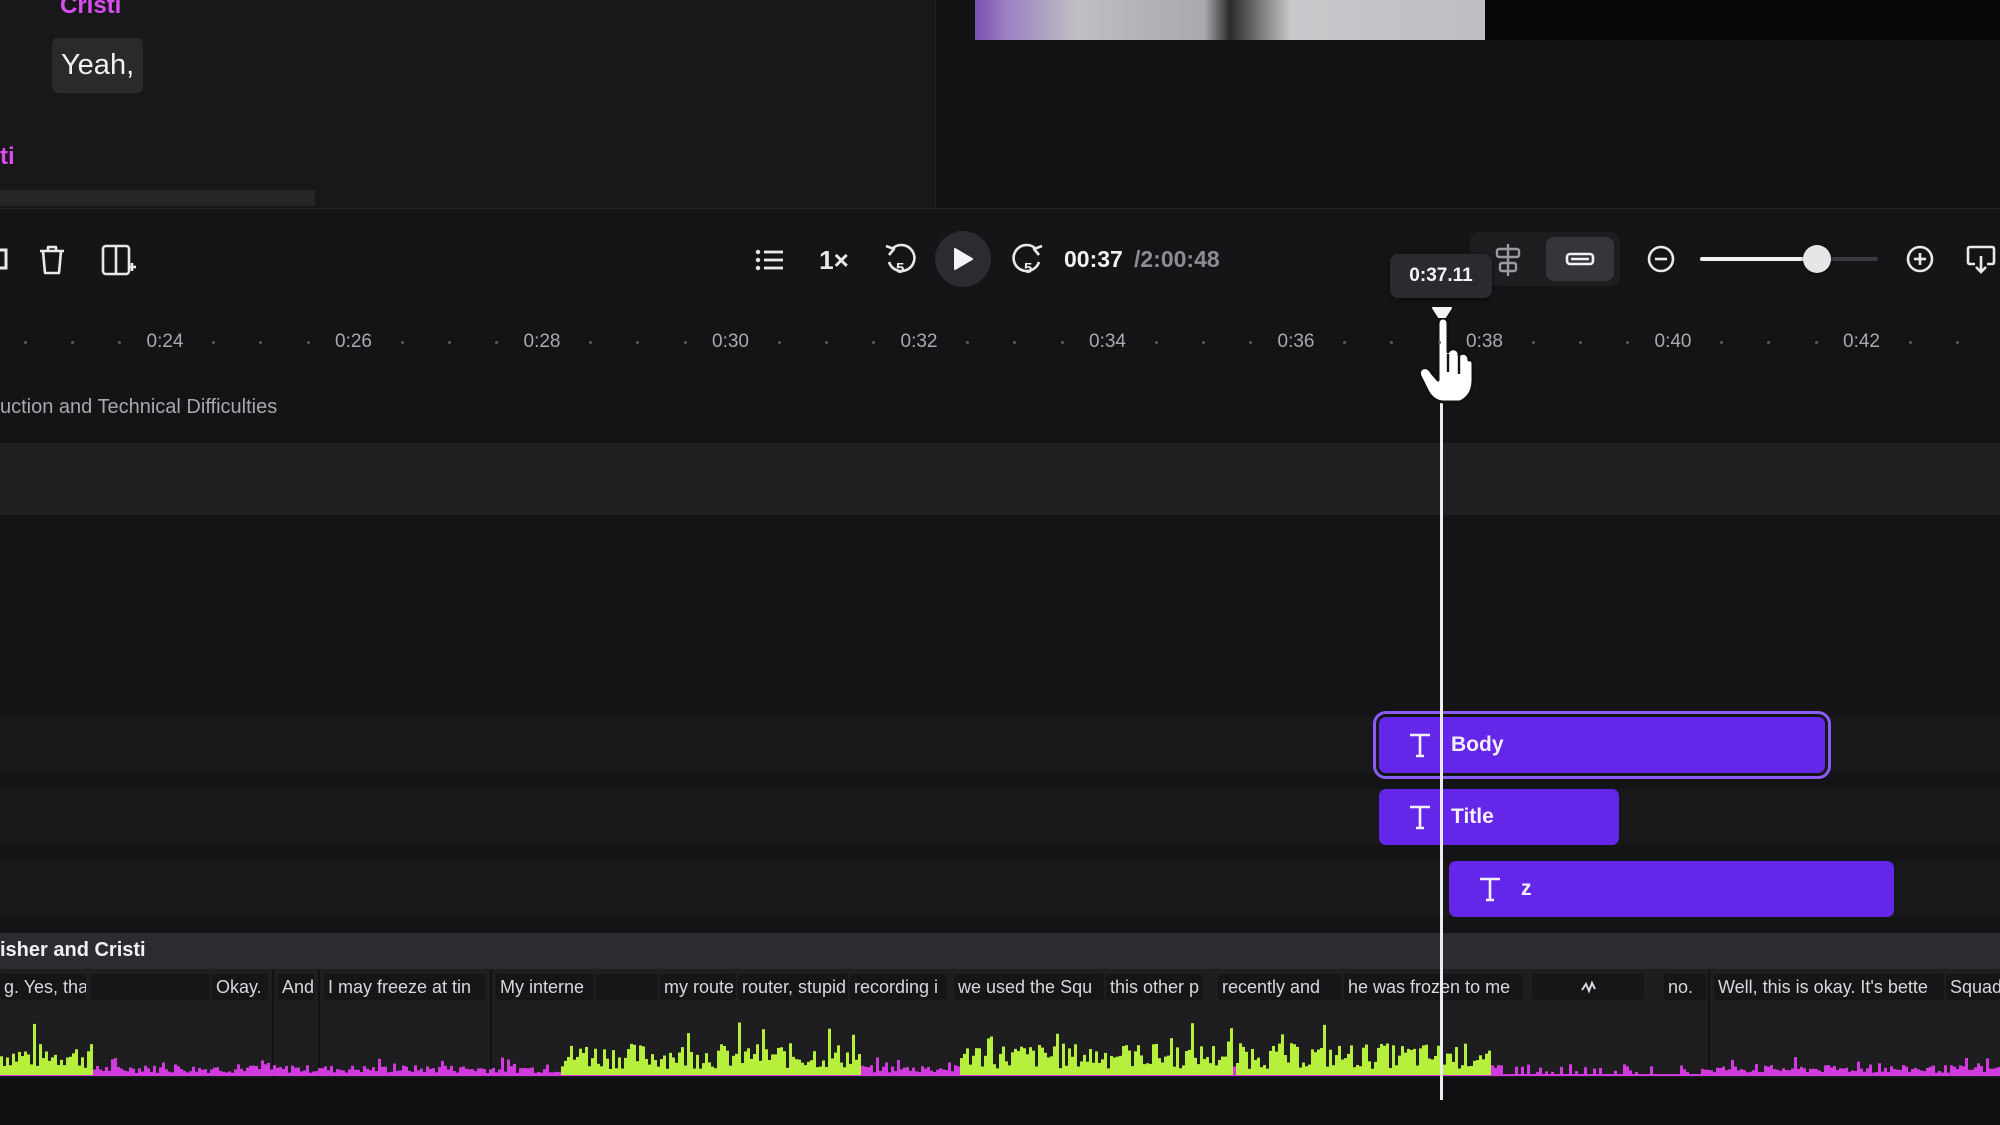  I want to click on total-duration: /2:00:48, so click(1177, 259).